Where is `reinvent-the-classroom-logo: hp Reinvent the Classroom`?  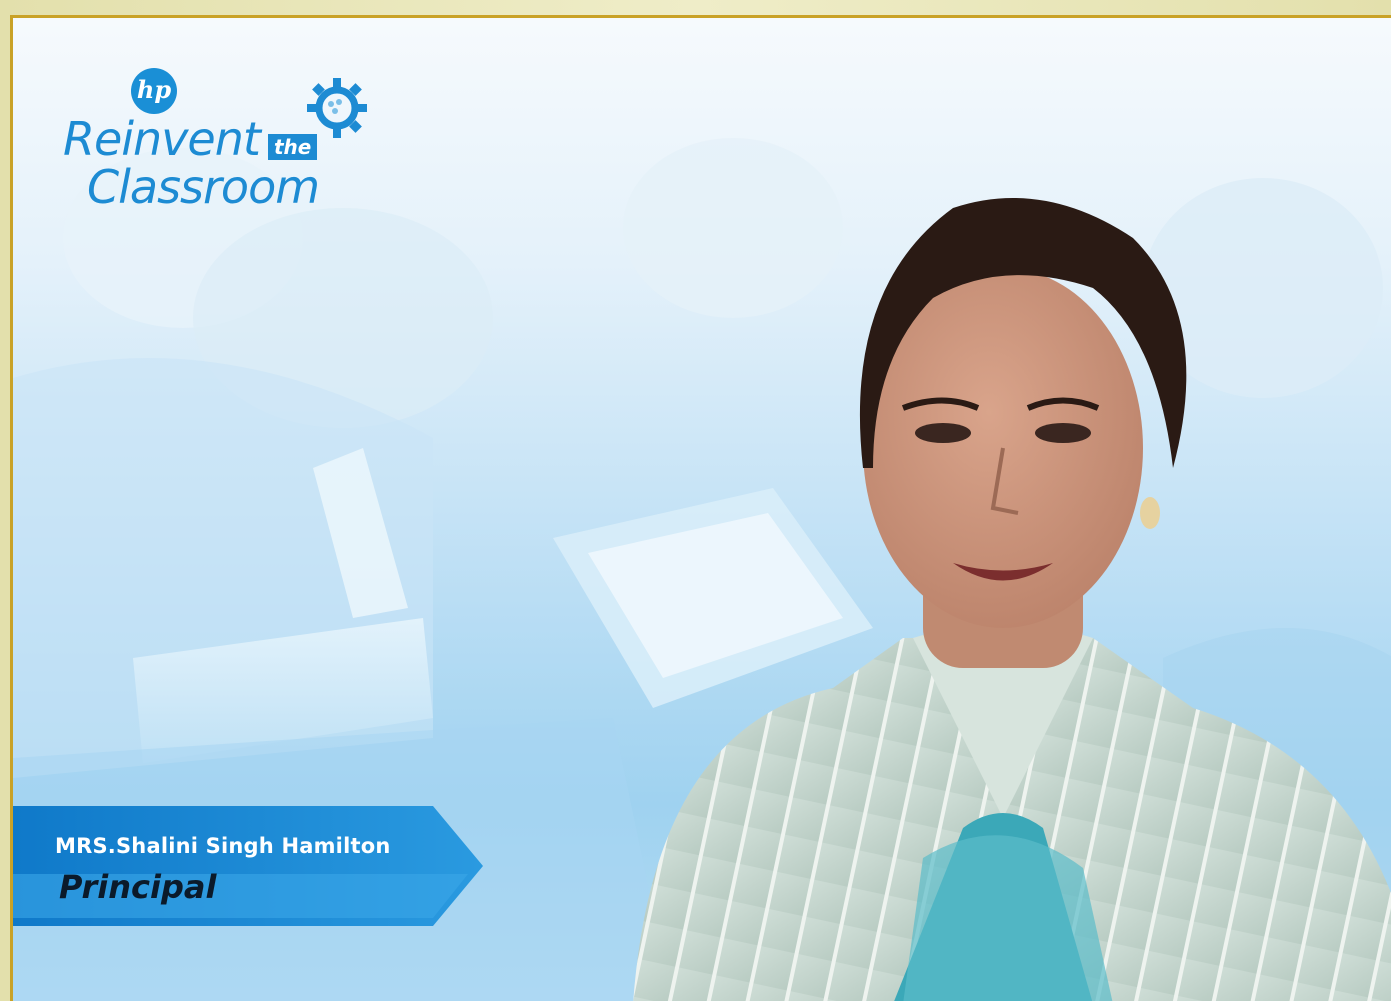 reinvent-the-classroom-logo: hp Reinvent the Classroom is located at coordinates (223, 145).